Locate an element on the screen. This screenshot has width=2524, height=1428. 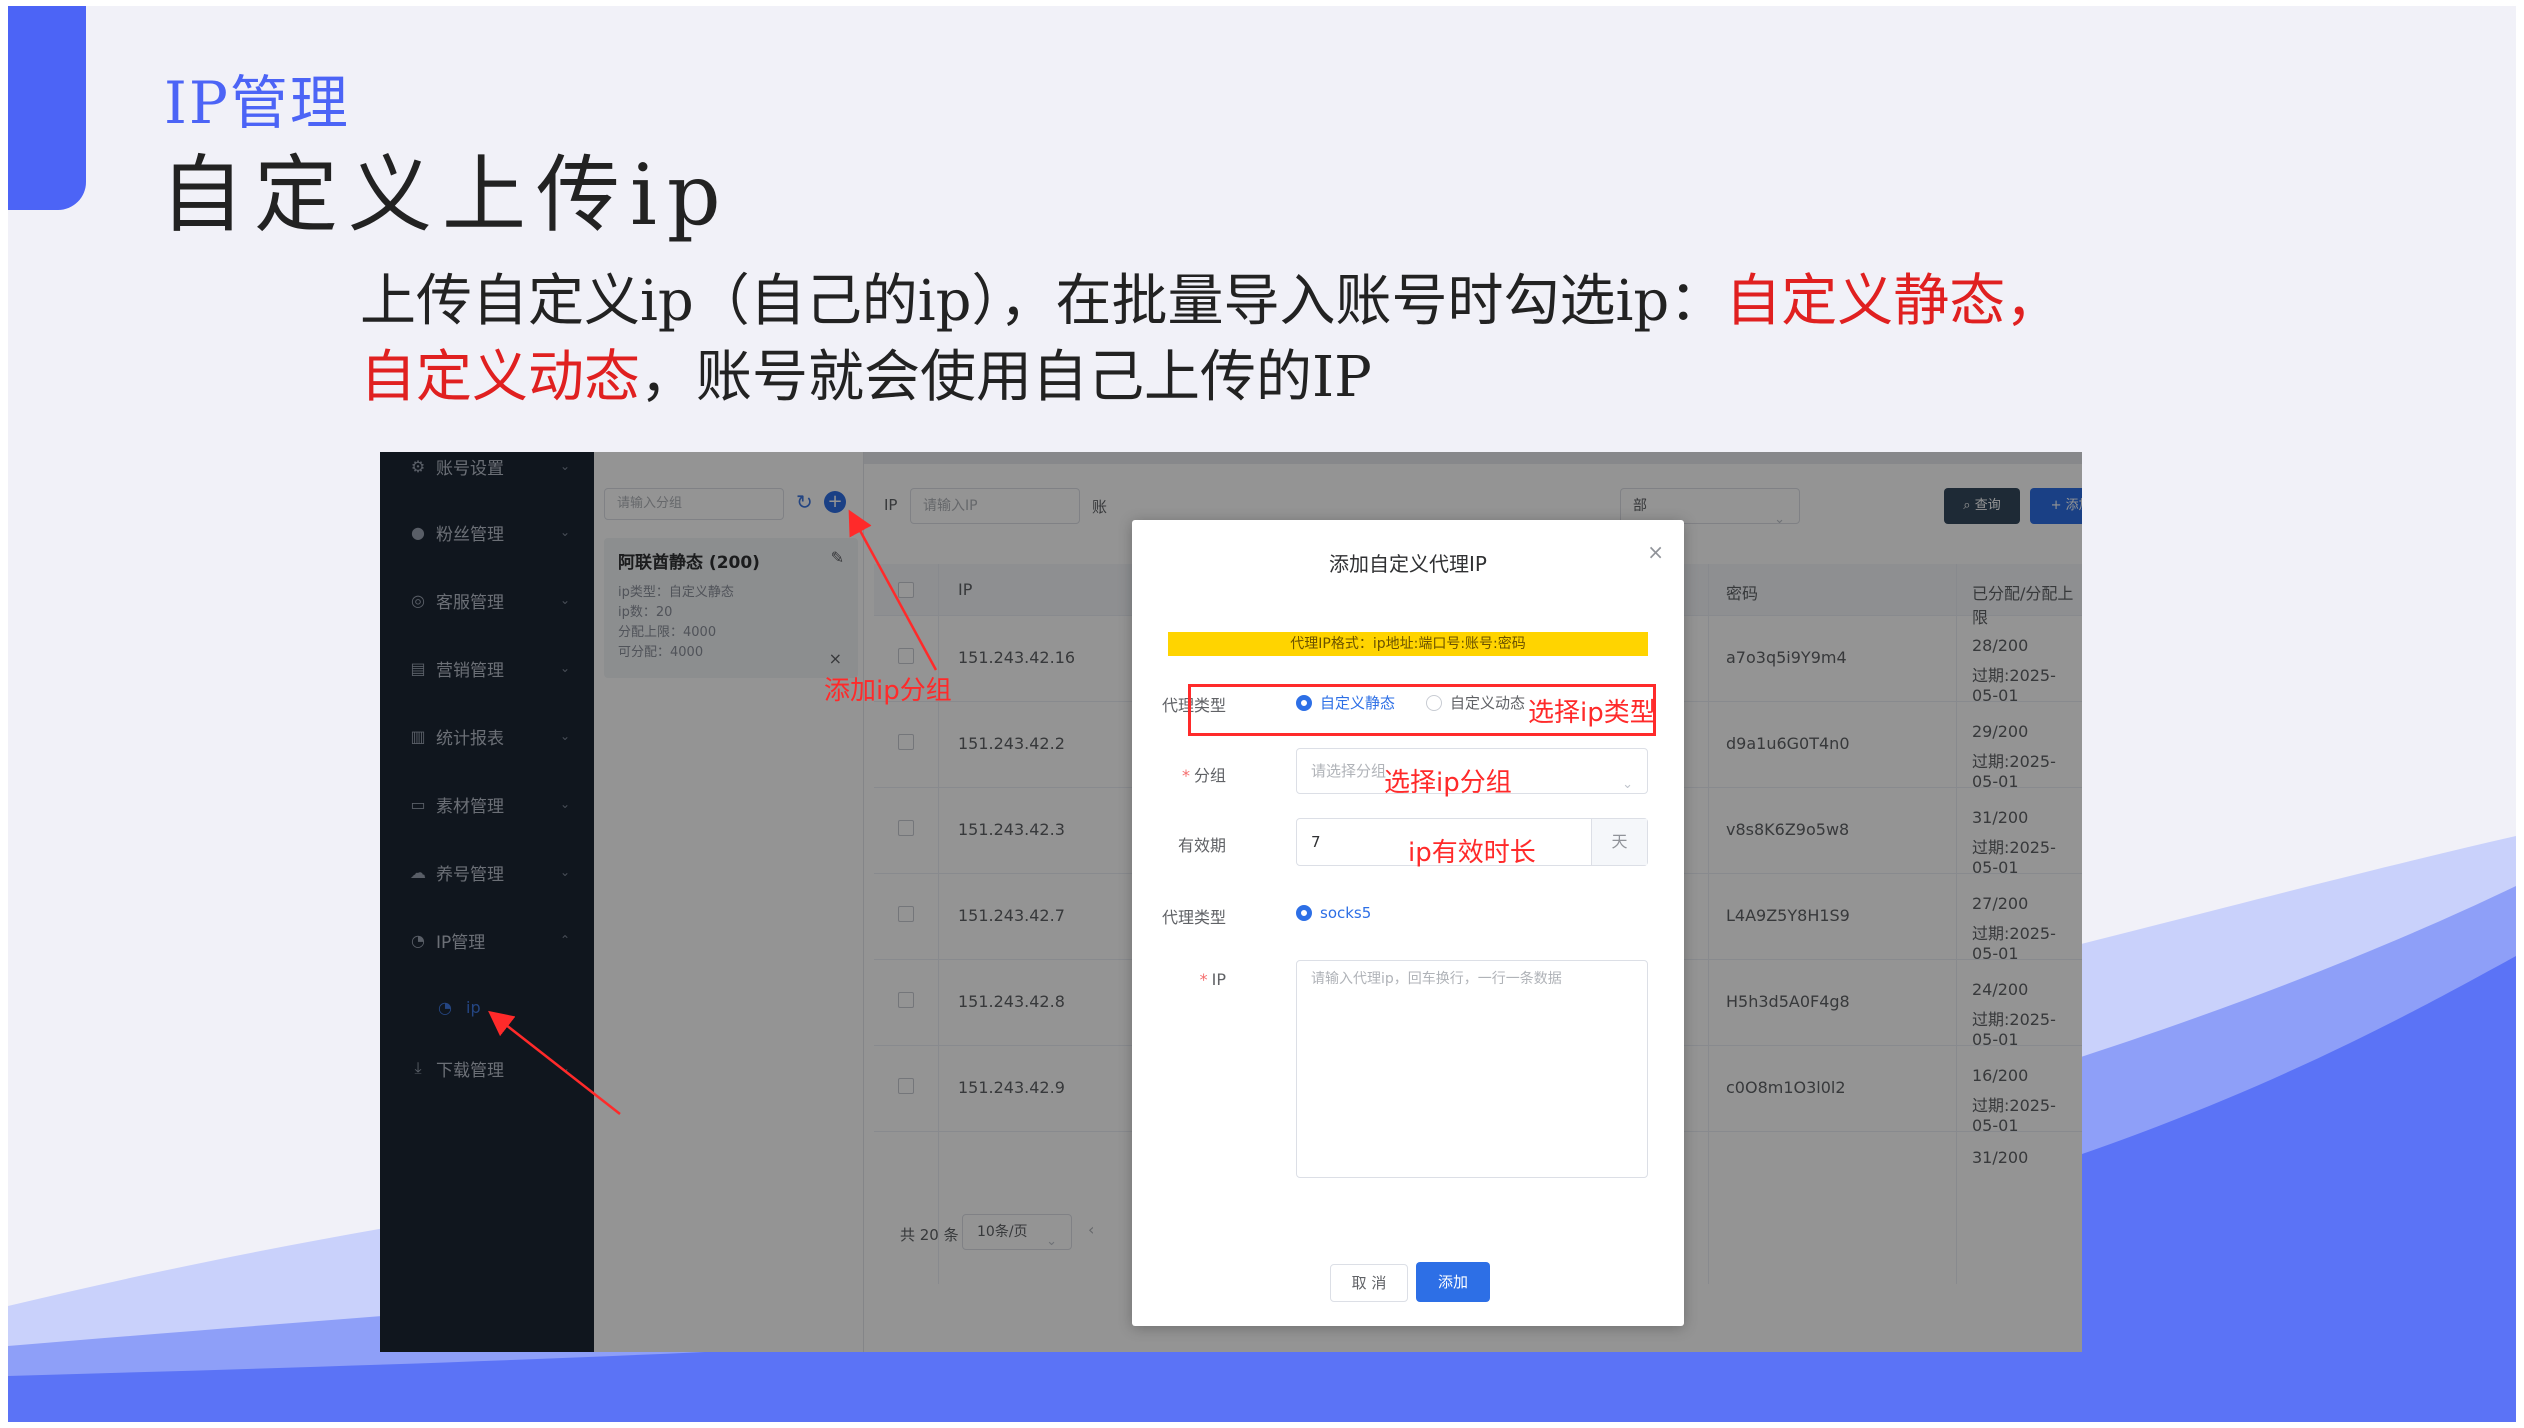
body-highlight-dynamic: 自定义动态 is located at coordinates (500, 377).